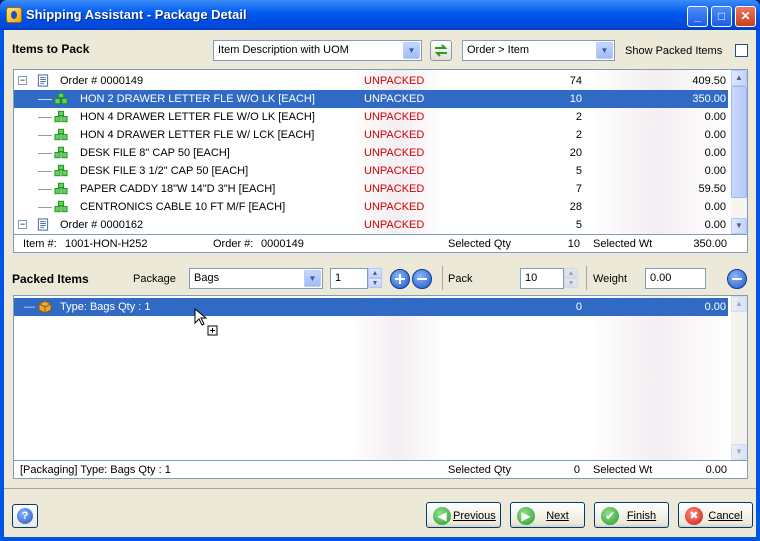  I want to click on row-name: DESK FILE 3 1/2" CAP 50 [EACH], so click(164, 171).